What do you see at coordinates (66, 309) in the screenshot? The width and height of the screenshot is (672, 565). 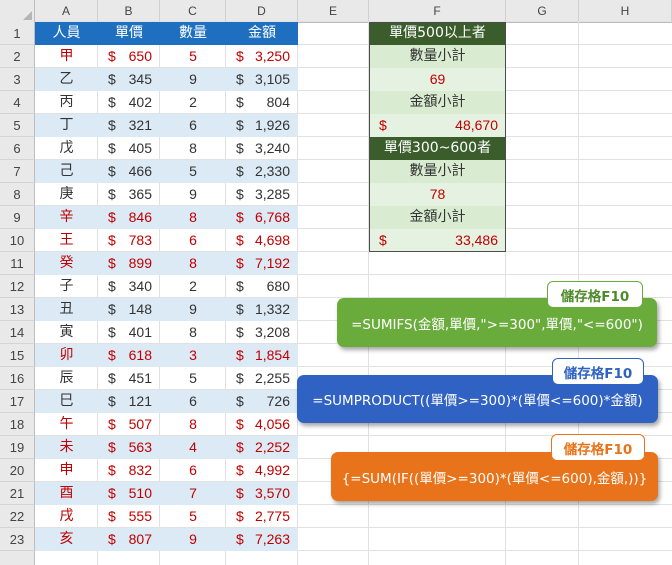 I see `table-cell-name: 丑` at bounding box center [66, 309].